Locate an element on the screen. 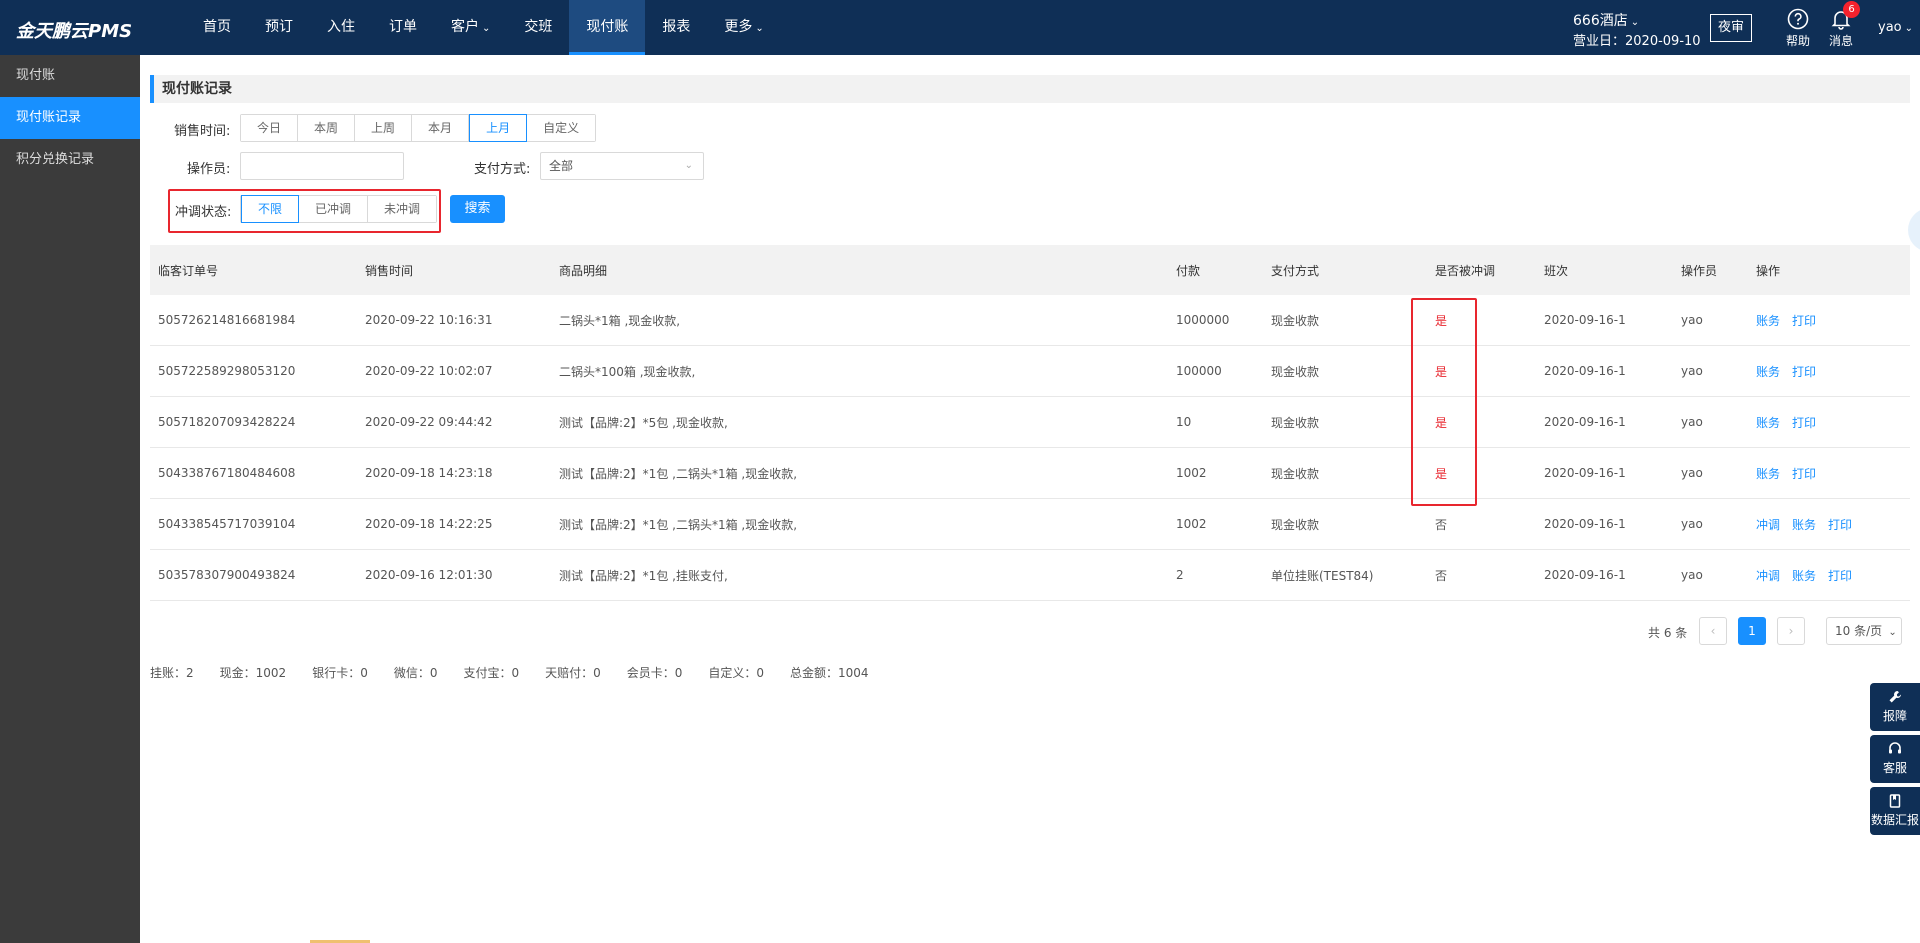 The height and width of the screenshot is (943, 1920). nav-cash-account: 现付账 is located at coordinates (607, 27).